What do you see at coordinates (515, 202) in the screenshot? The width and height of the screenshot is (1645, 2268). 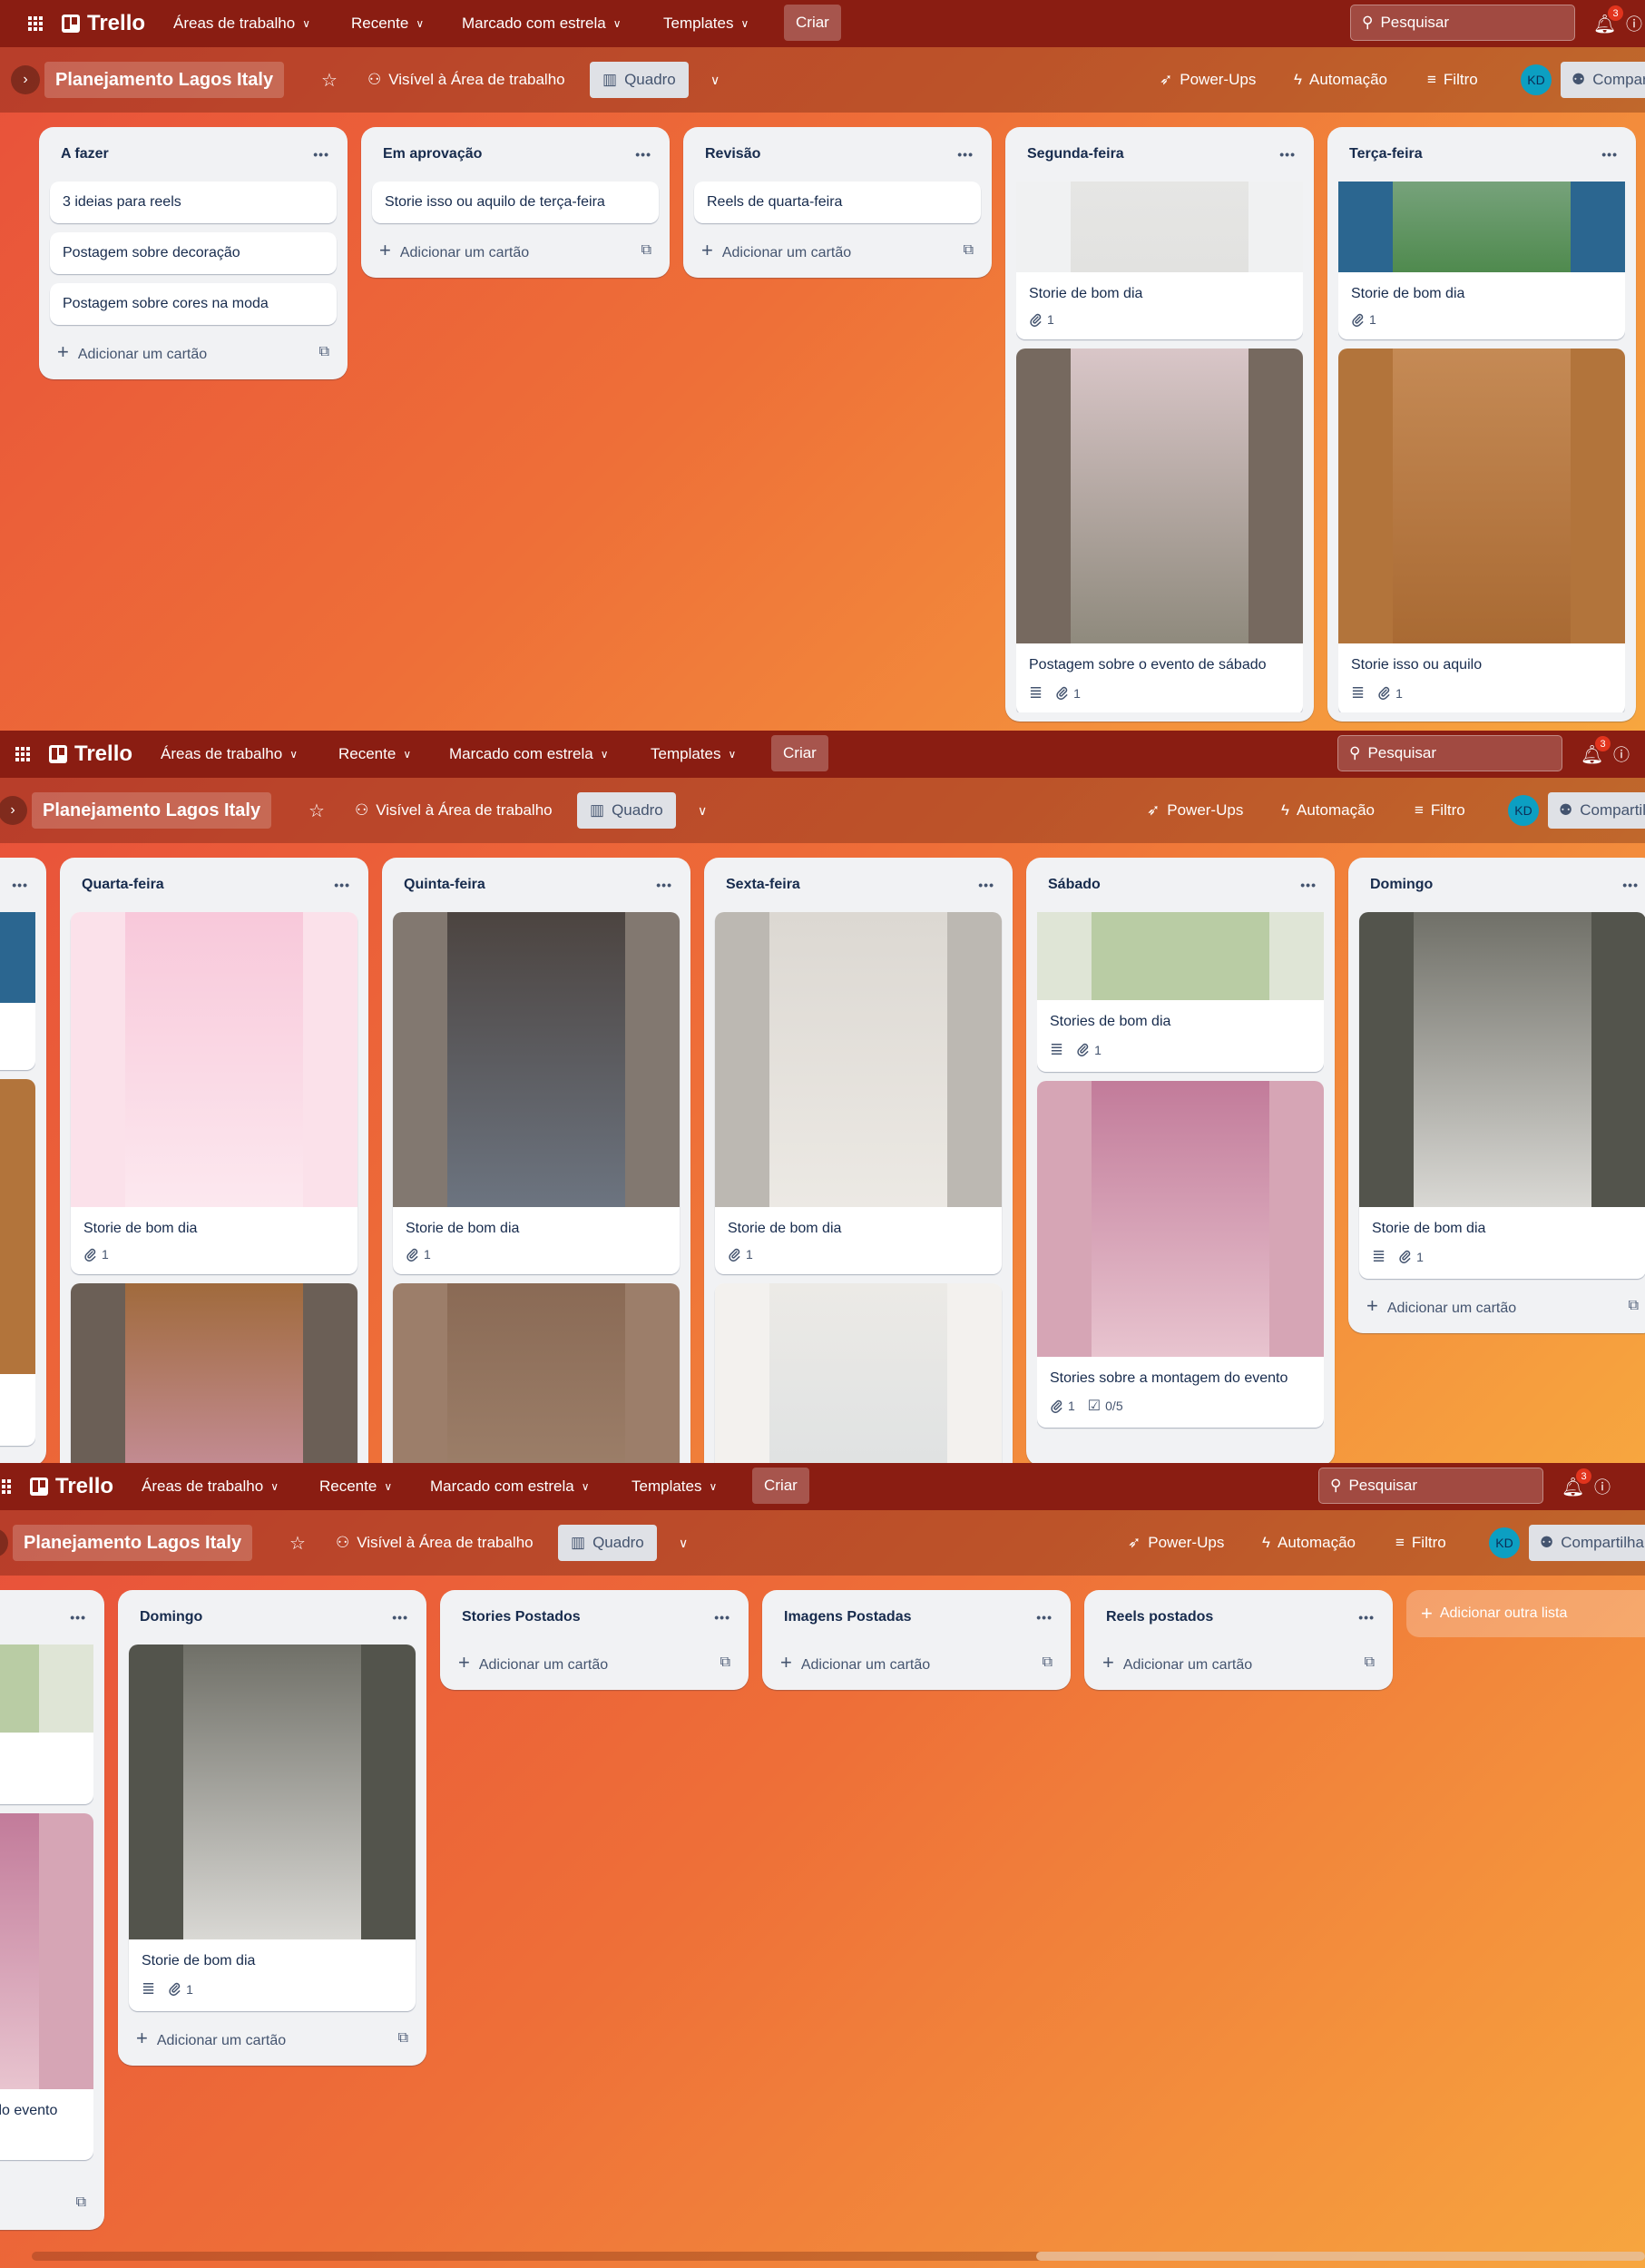 I see `card: Storie isso ou aquilo de terça-feira` at bounding box center [515, 202].